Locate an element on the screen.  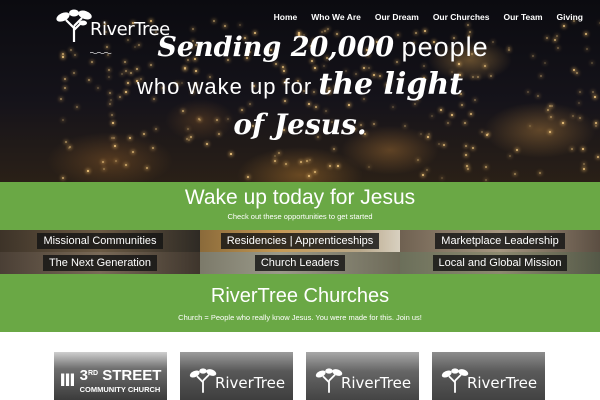
church-card-rivertree-central: RiverTree is located at coordinates (236, 376).